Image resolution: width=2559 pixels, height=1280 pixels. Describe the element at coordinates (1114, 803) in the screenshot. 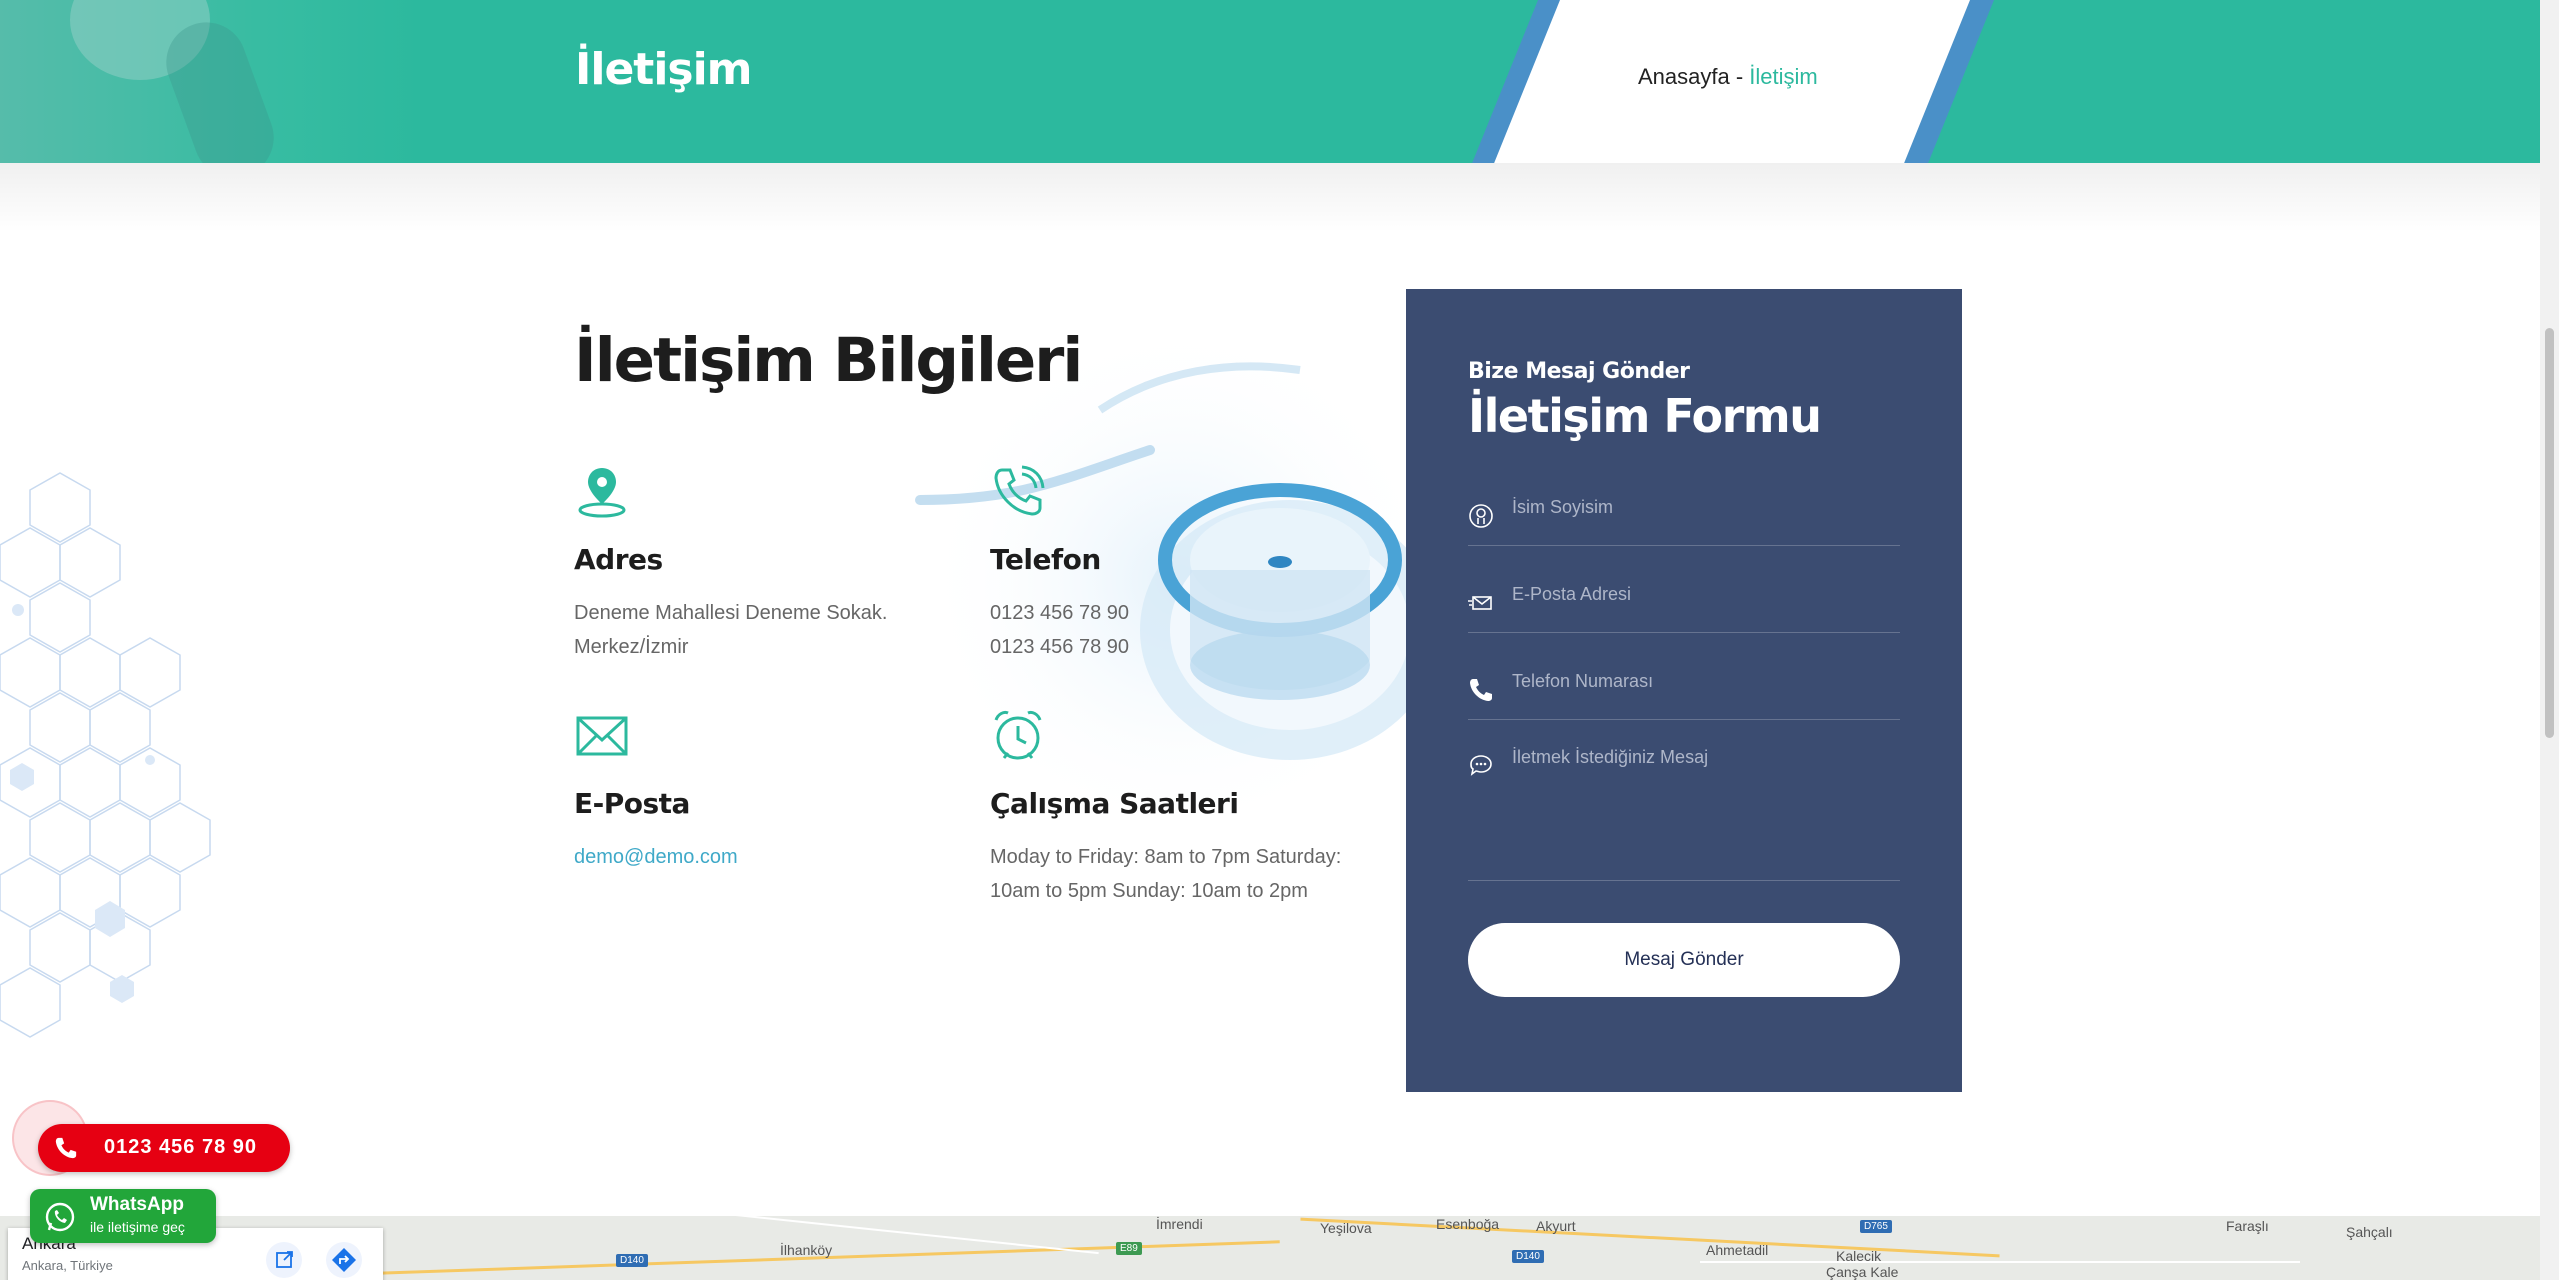

I see `hours-title: Çalışma Saatleri` at that location.